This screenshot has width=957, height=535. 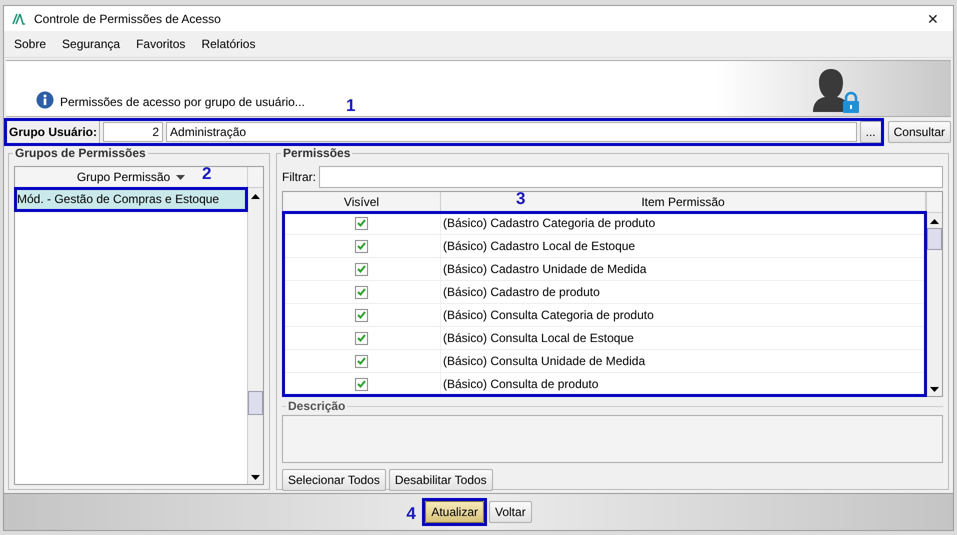 What do you see at coordinates (19, 18) in the screenshot?
I see `app-logo-icon` at bounding box center [19, 18].